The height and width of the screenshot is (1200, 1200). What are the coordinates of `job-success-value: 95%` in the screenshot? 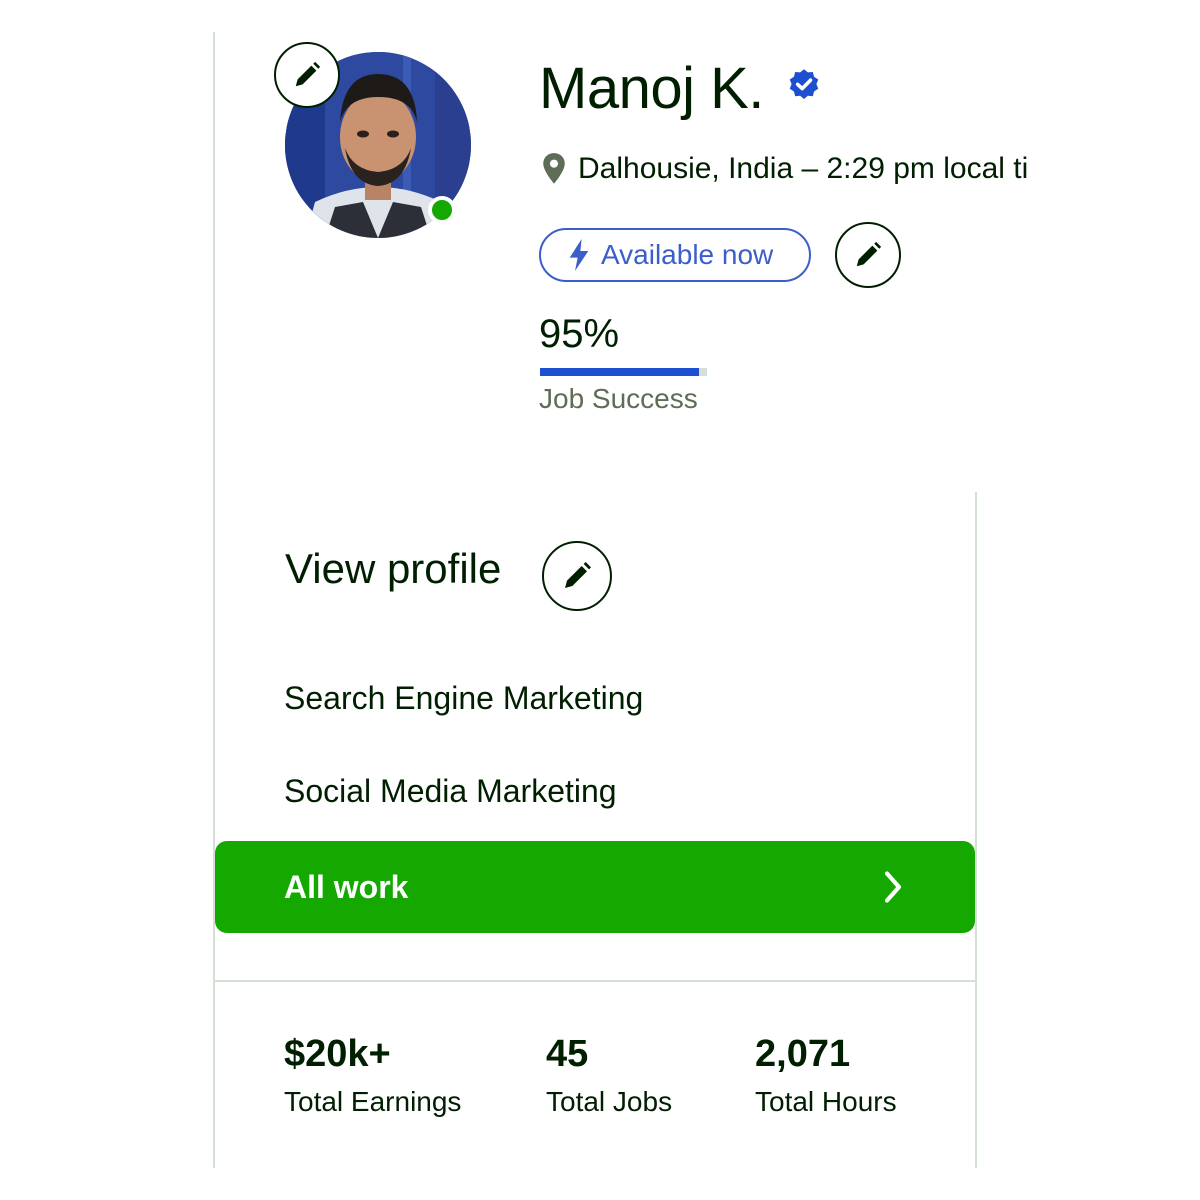 It's located at (579, 334).